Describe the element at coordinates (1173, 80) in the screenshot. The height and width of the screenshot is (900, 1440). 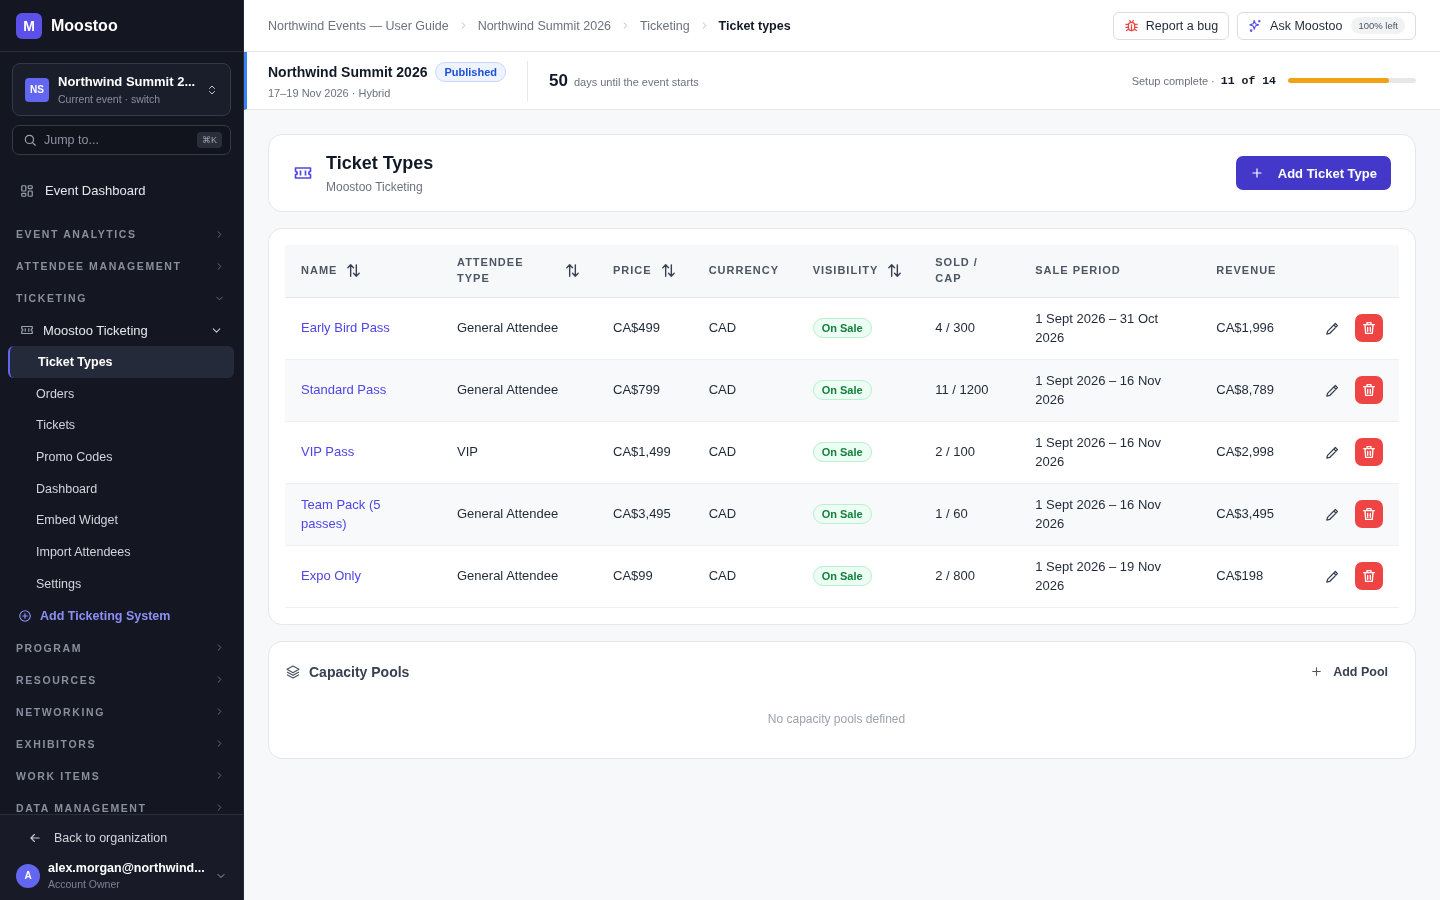
I see `setup-label: Setup complete ·` at that location.